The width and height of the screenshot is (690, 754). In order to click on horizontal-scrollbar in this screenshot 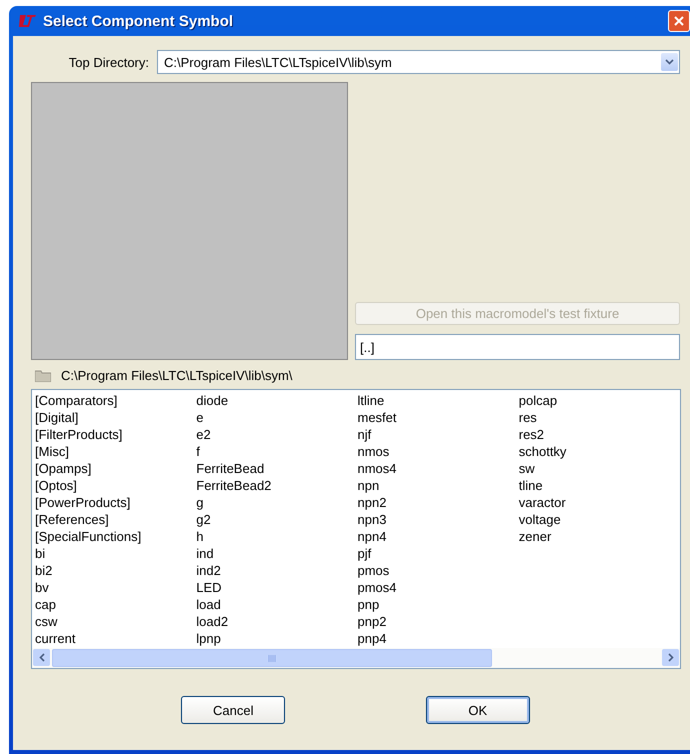, I will do `click(356, 658)`.